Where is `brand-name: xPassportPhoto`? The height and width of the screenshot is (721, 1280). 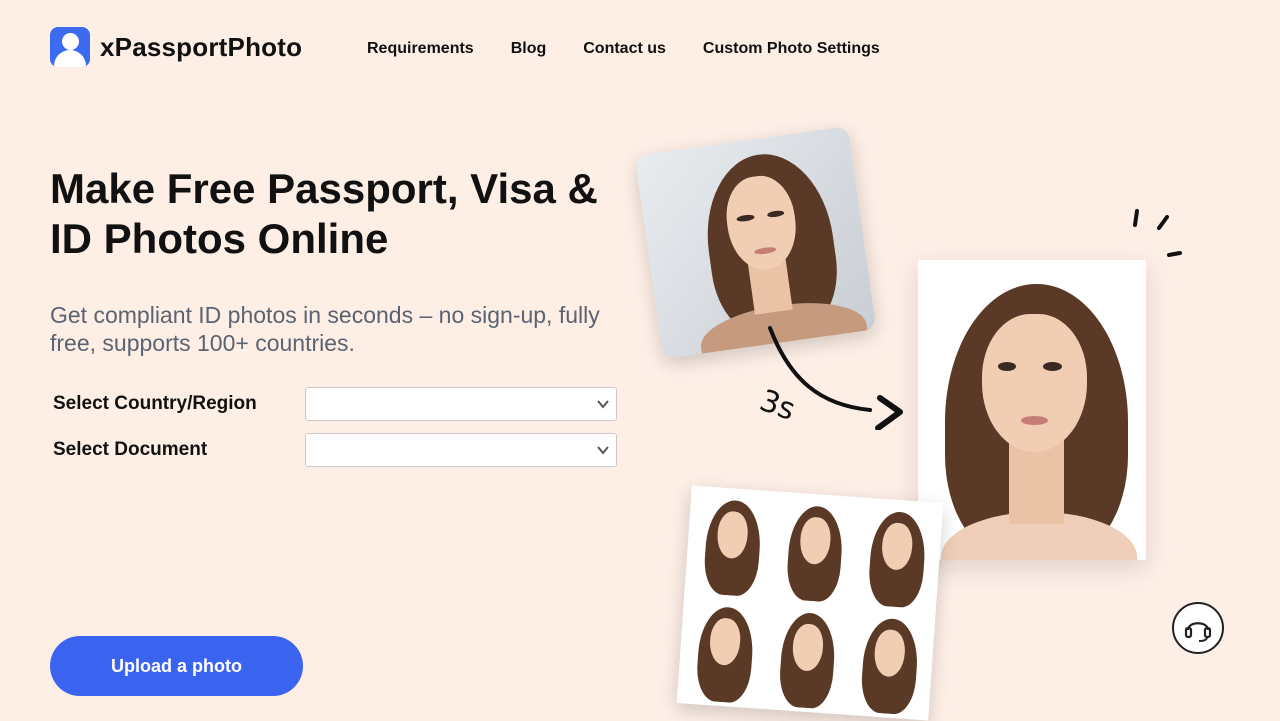 brand-name: xPassportPhoto is located at coordinates (201, 46).